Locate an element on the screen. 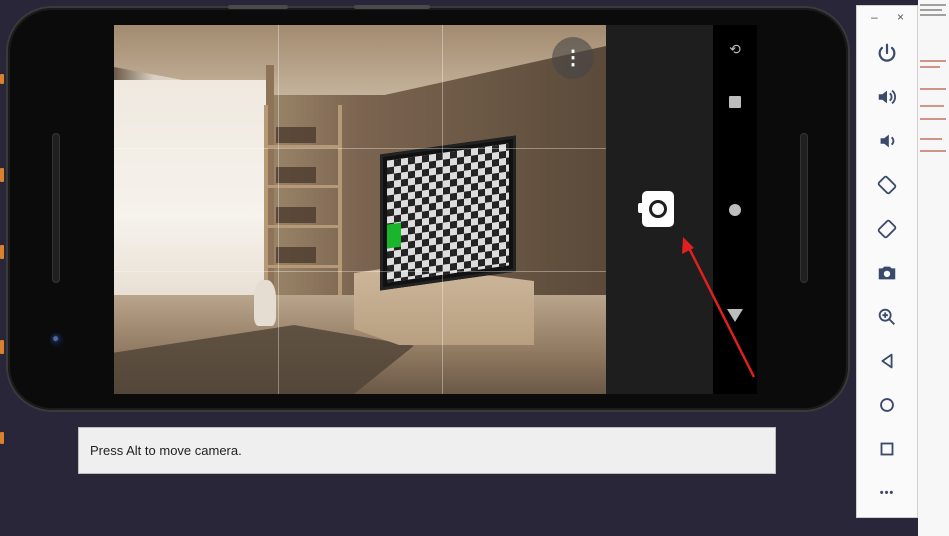  recents-button is located at coordinates (735, 104).